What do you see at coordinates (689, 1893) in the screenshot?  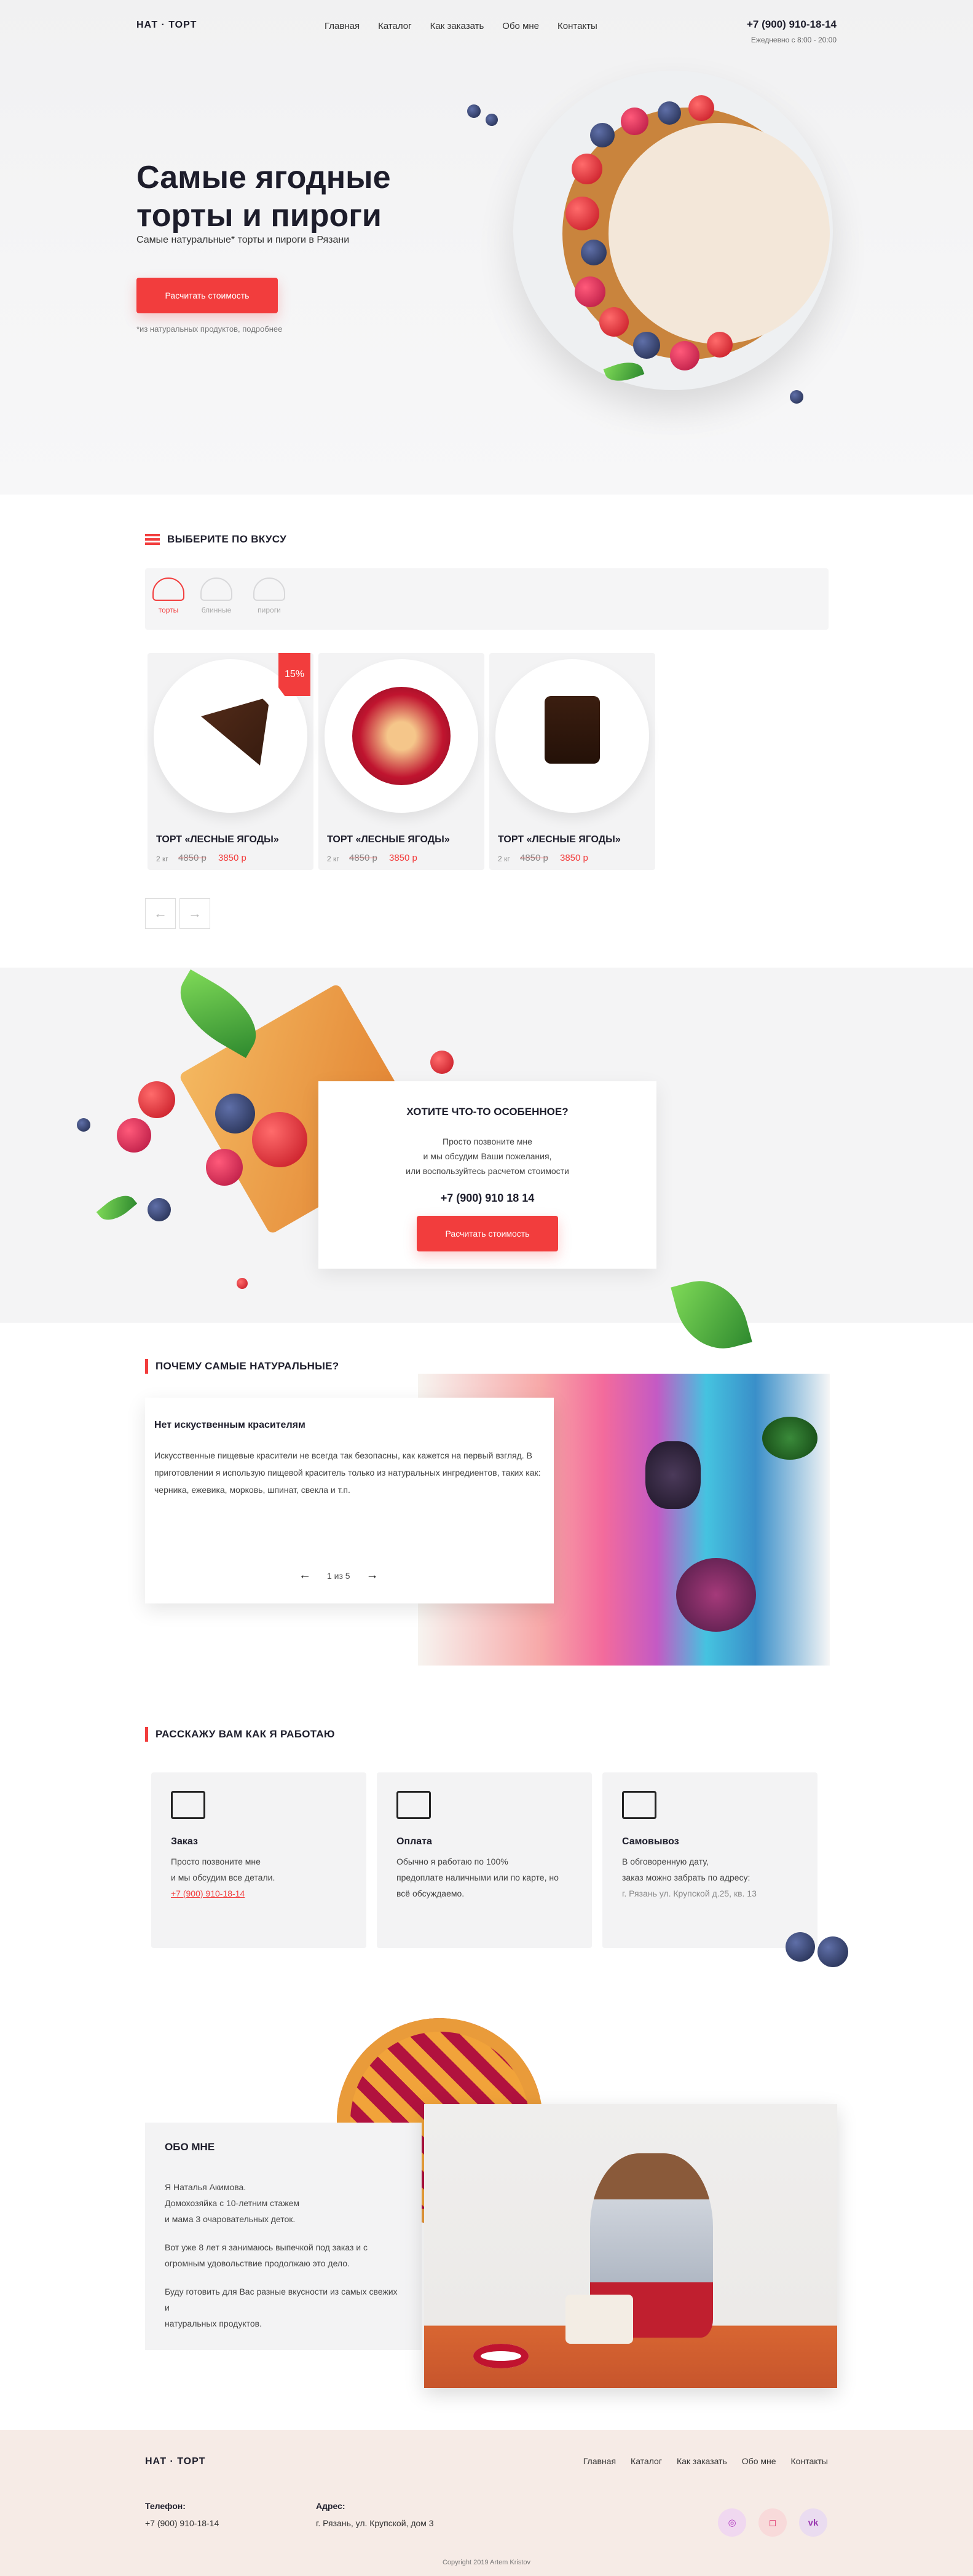 I see `pickup-address: г. Рязань ул. Крупской д.25, кв. 13` at bounding box center [689, 1893].